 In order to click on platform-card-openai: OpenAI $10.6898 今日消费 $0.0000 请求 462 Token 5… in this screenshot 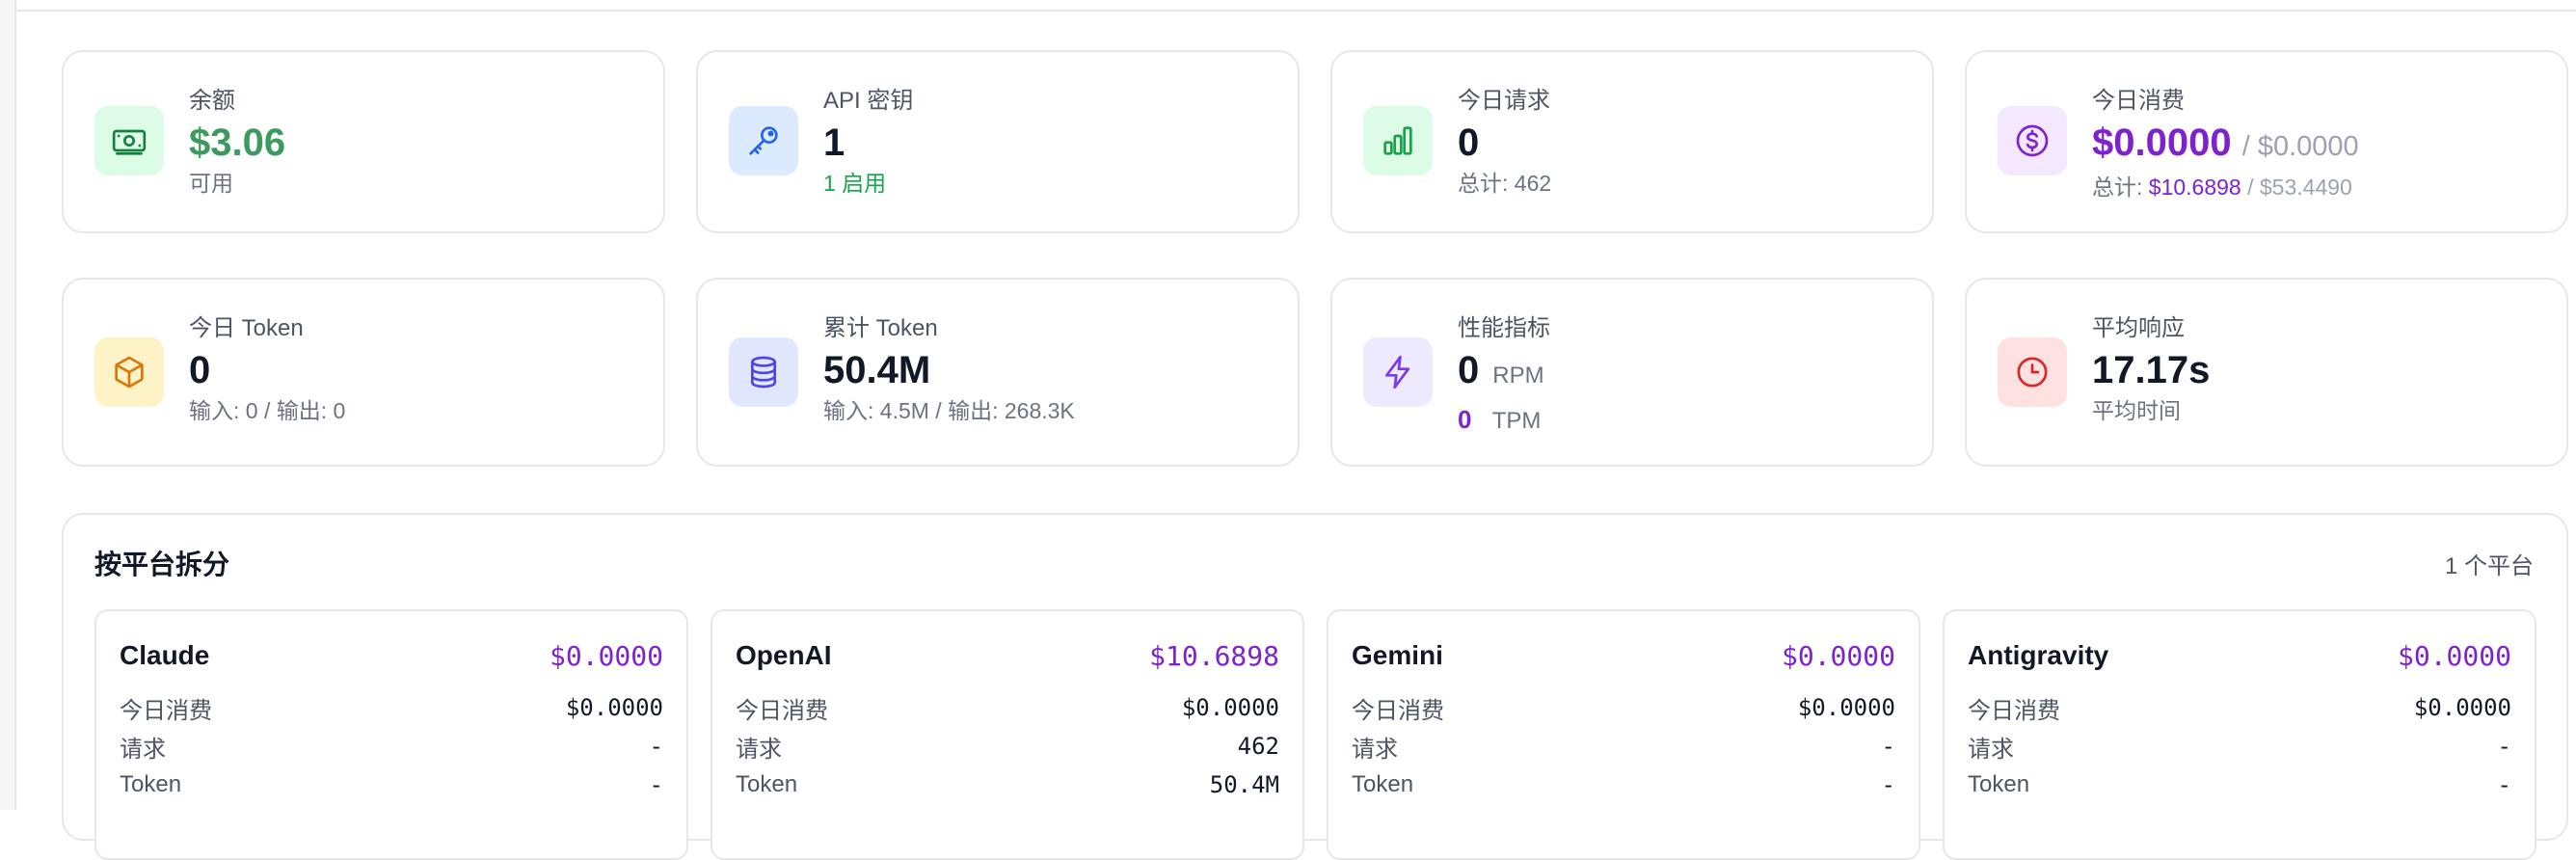, I will do `click(1008, 735)`.